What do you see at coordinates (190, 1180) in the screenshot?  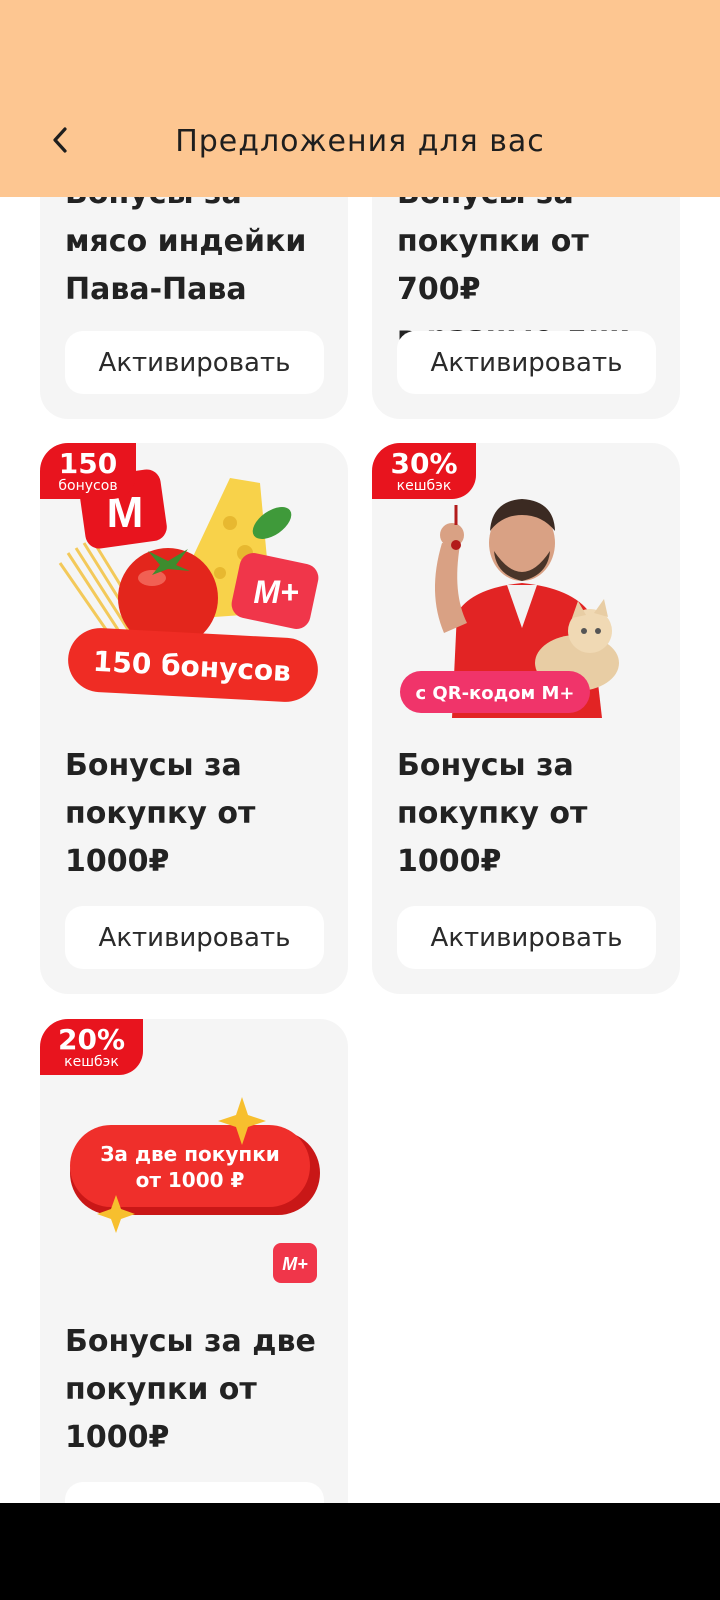 I see `svg-text: от 1000 ₽` at bounding box center [190, 1180].